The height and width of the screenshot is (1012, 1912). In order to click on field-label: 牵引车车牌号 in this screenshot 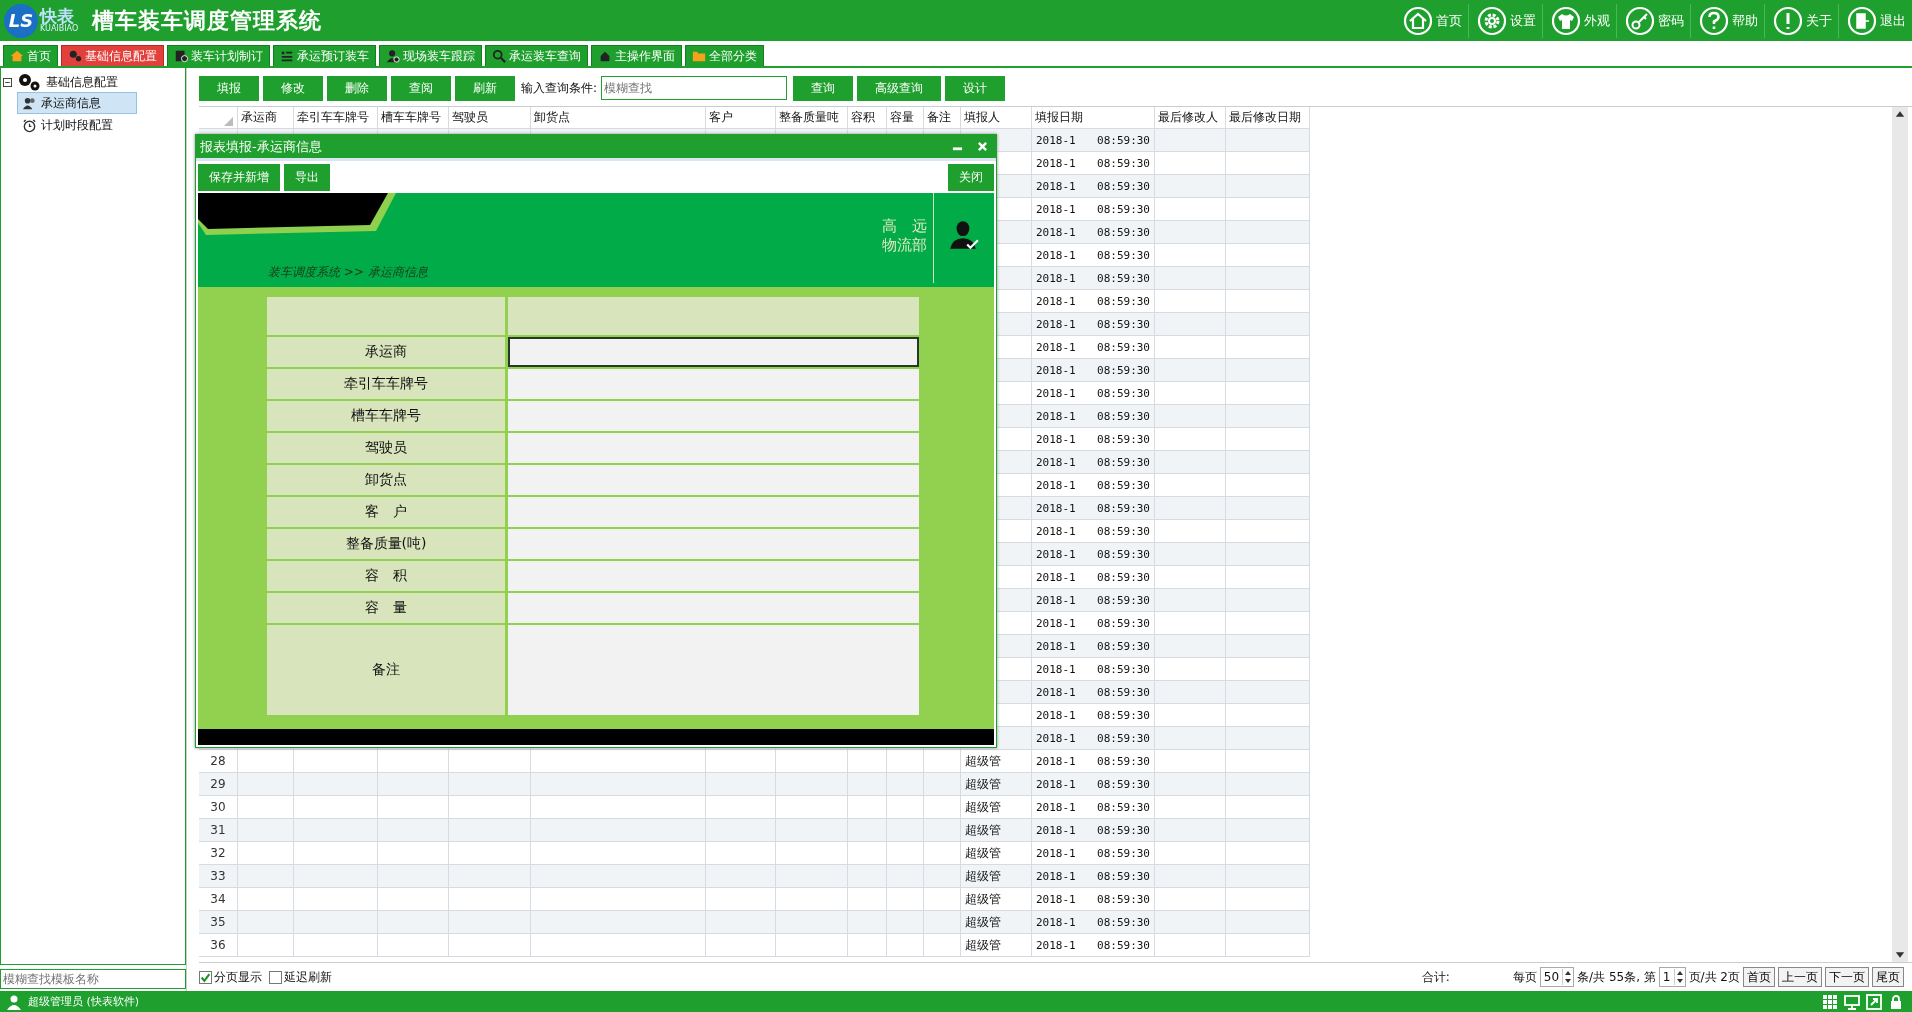, I will do `click(387, 385)`.